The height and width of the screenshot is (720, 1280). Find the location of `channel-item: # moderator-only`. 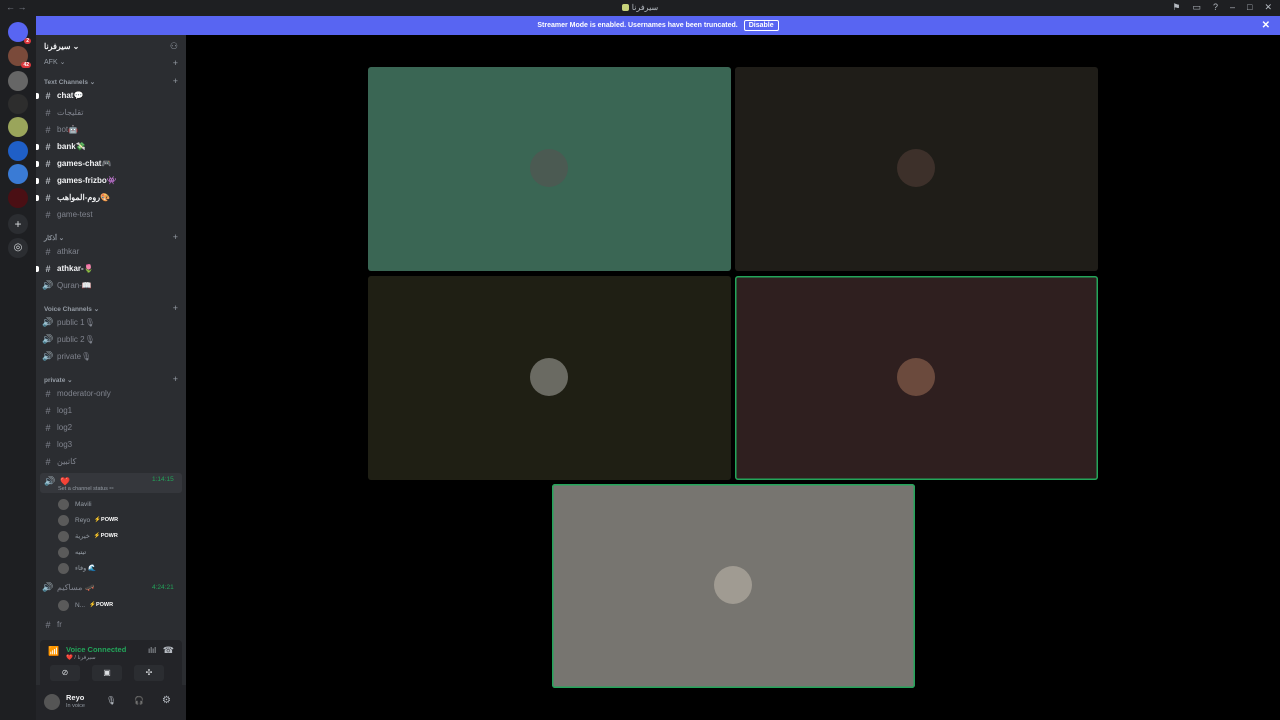

channel-item: # moderator-only is located at coordinates (112, 393).